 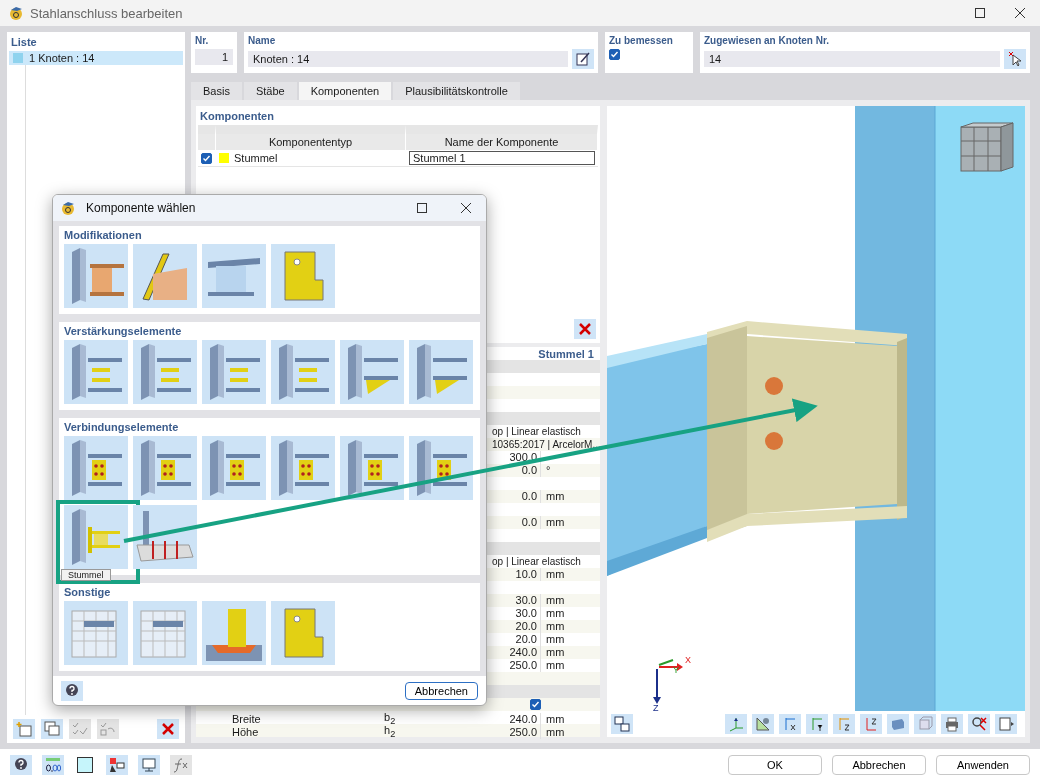 What do you see at coordinates (952, 724) in the screenshot?
I see `print-icon` at bounding box center [952, 724].